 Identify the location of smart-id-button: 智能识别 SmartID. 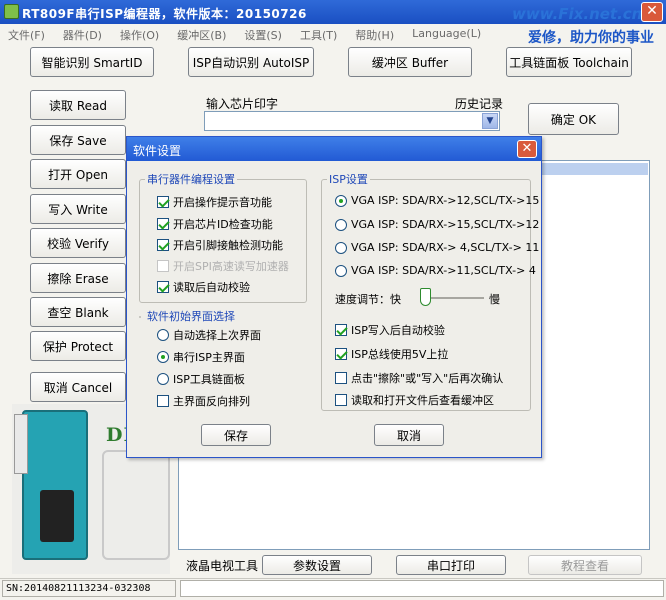
(92, 62).